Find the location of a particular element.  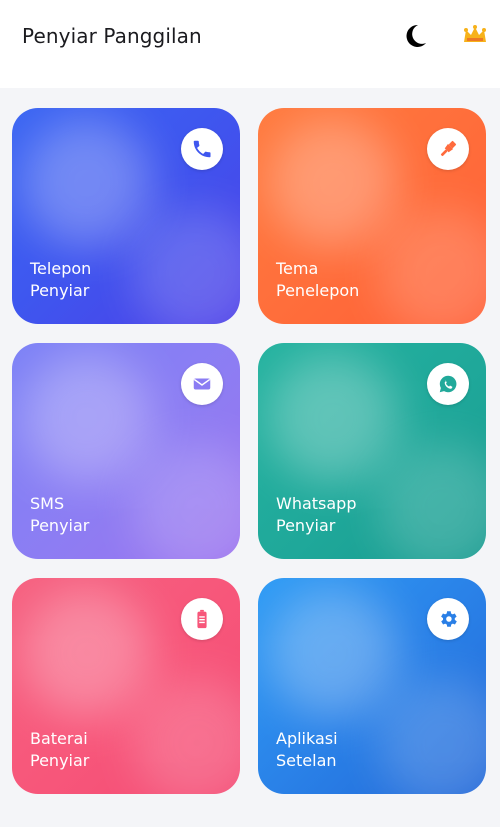

tile-label-line1: Telepon is located at coordinates (61, 268).